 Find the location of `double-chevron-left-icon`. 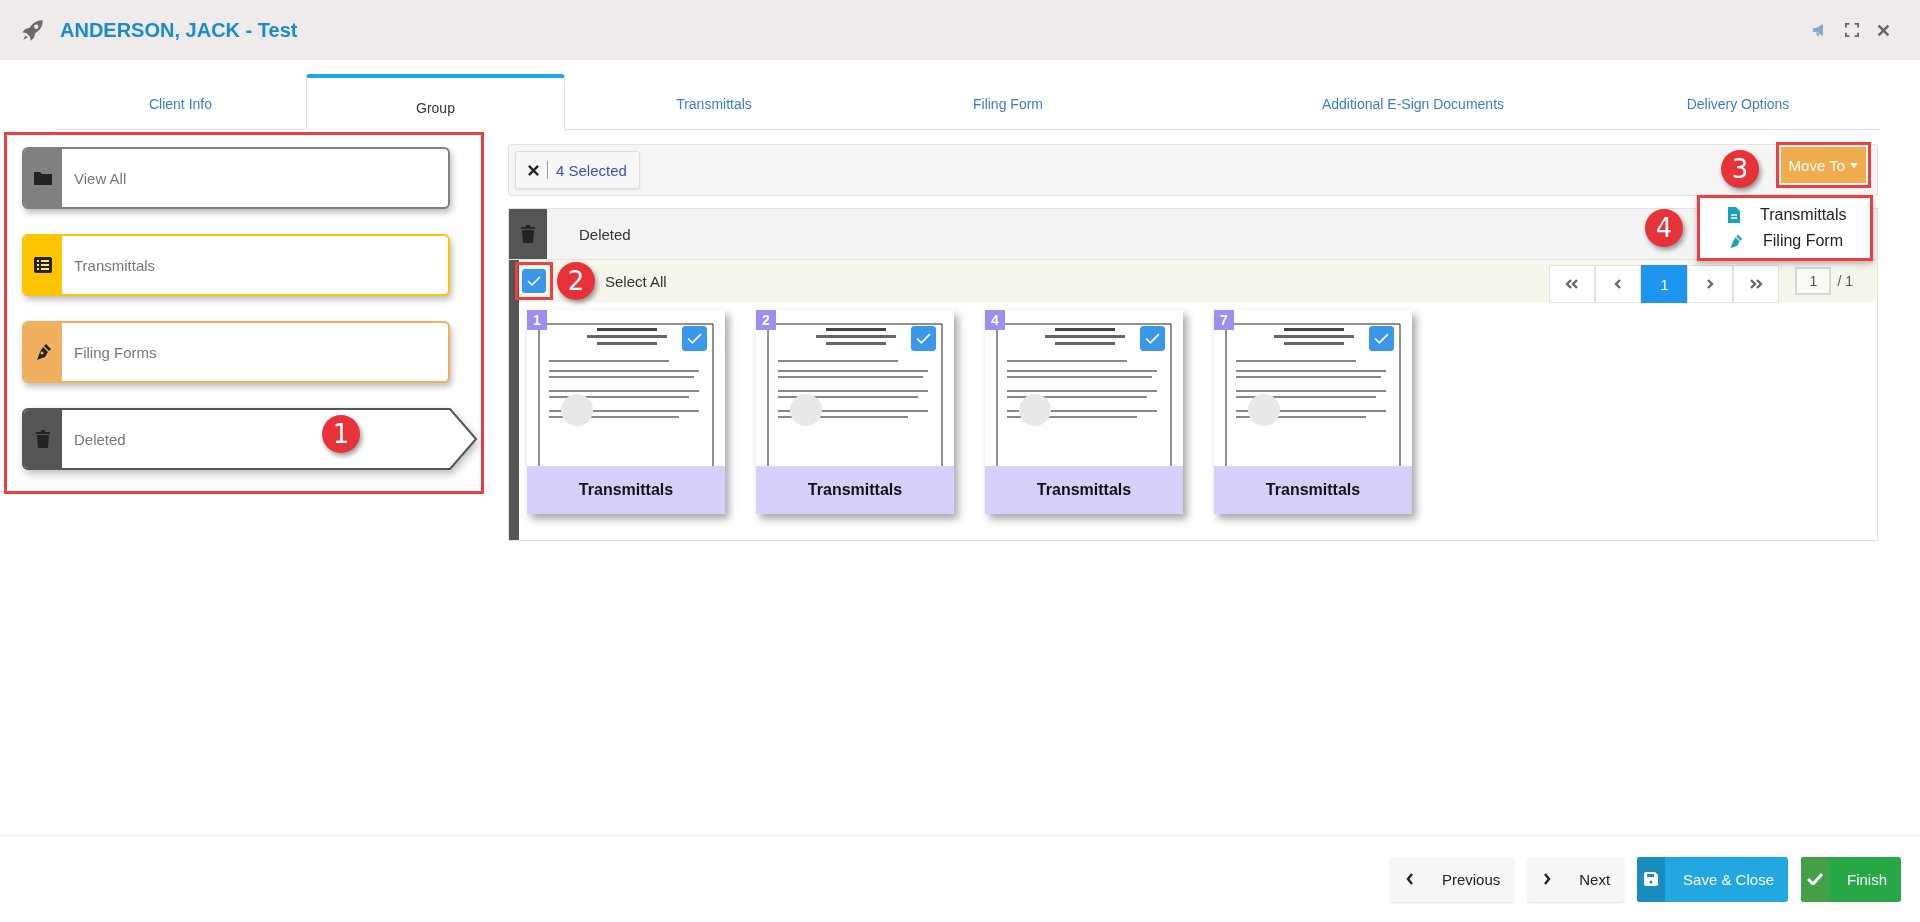

double-chevron-left-icon is located at coordinates (1572, 284).